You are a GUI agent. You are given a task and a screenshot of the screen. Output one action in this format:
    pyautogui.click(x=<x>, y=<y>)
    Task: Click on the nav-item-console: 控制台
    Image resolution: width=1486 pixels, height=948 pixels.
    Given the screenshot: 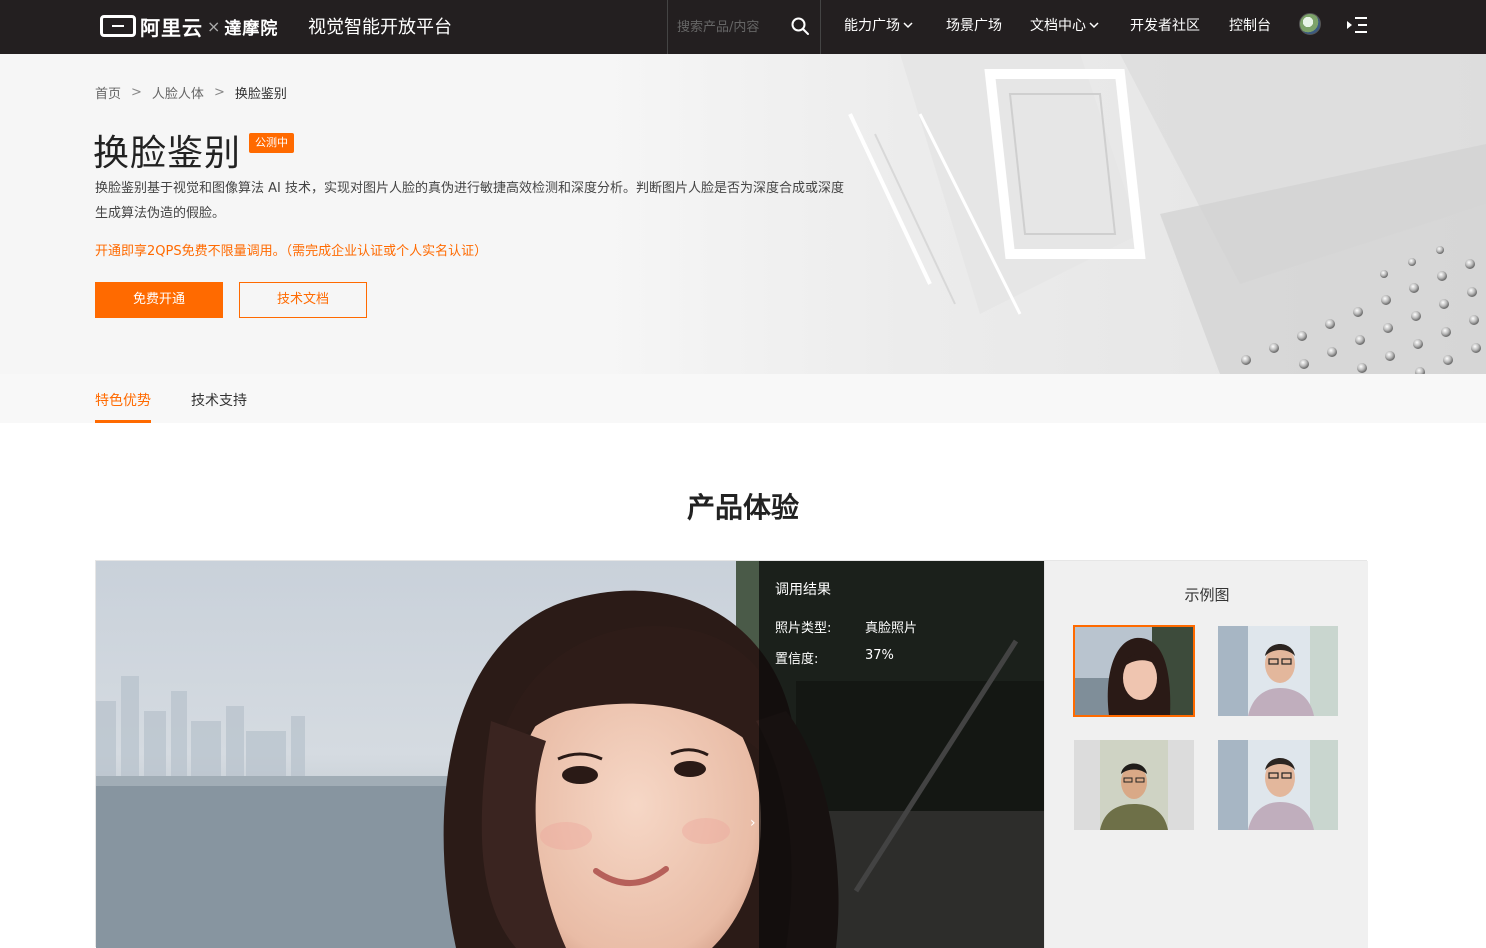 What is the action you would take?
    pyautogui.click(x=1250, y=25)
    